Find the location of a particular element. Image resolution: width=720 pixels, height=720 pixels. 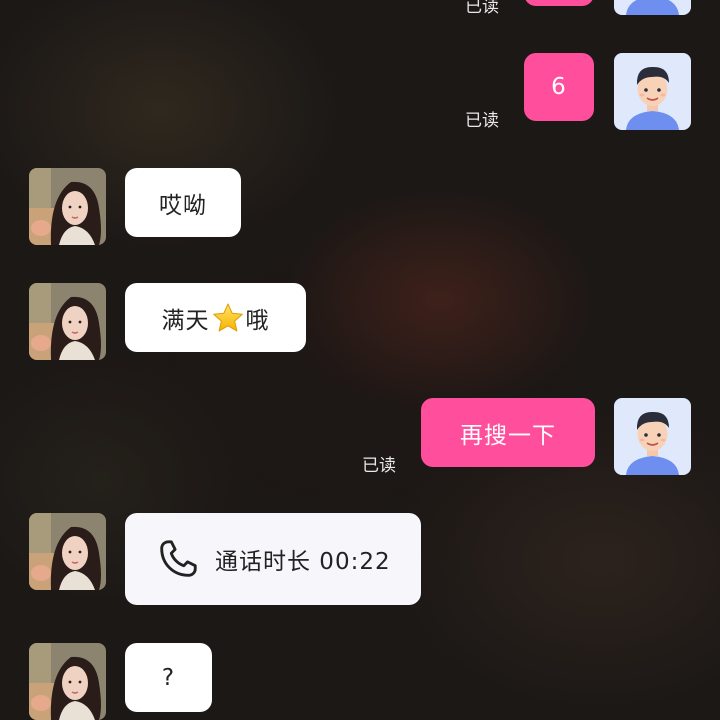

call-record-bubble: 通话时长 00:22 is located at coordinates (273, 559).